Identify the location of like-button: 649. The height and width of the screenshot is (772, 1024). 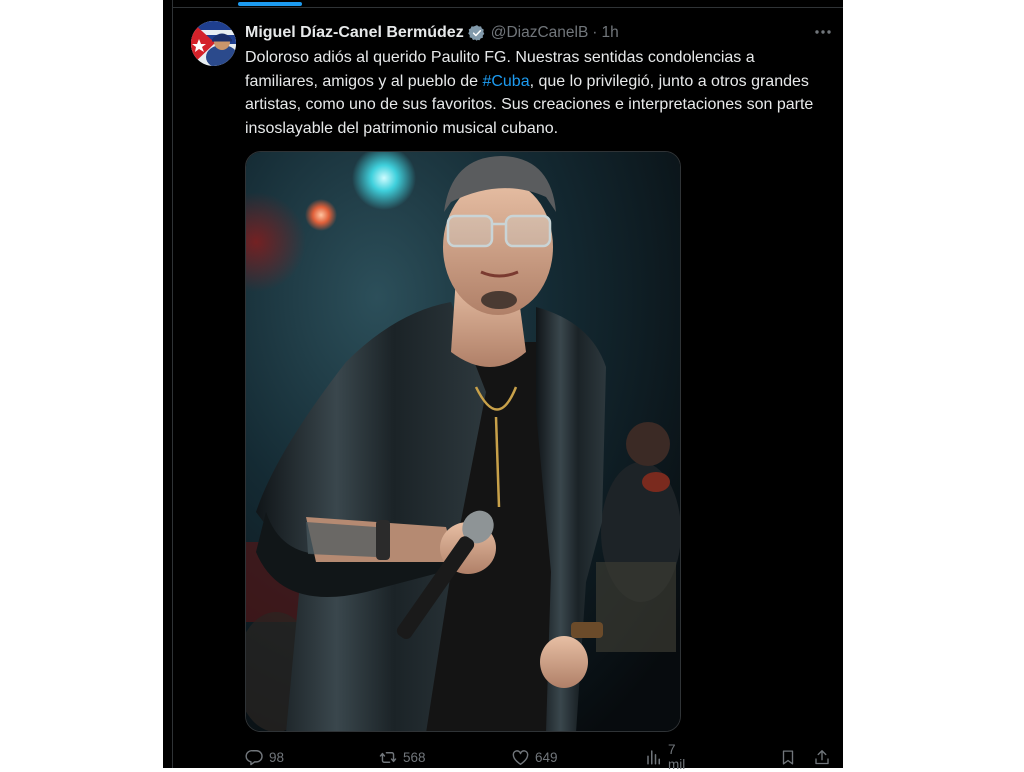
(534, 757).